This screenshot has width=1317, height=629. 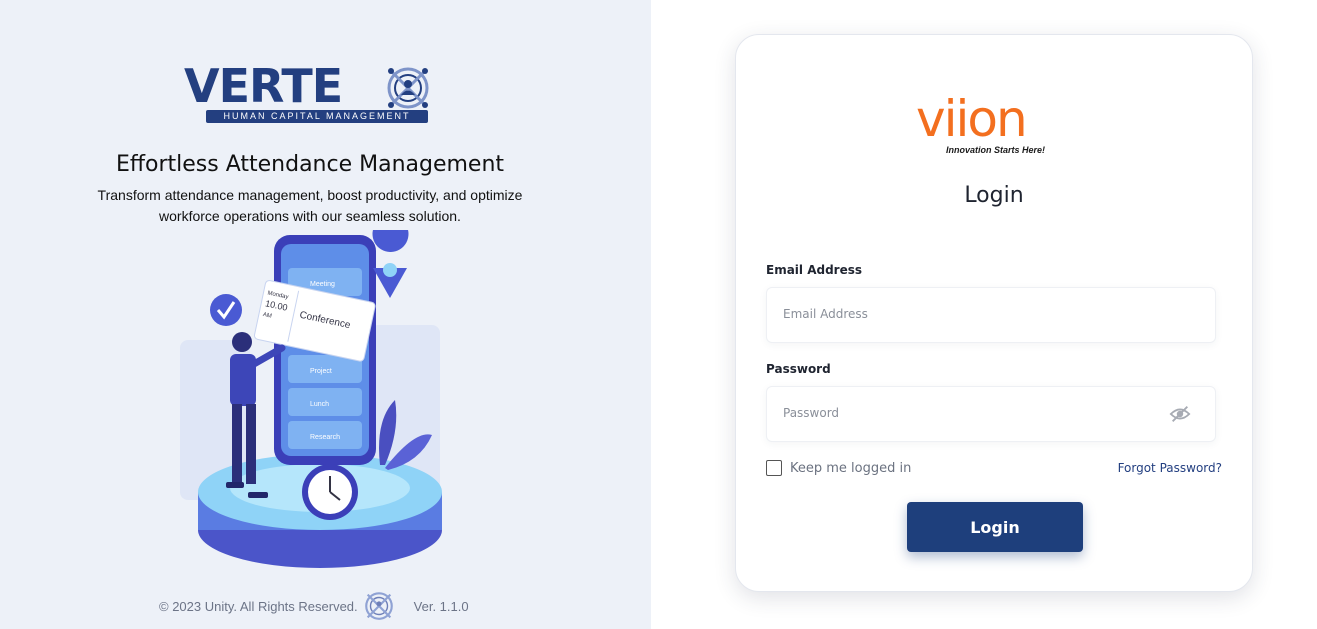 I want to click on schedule-research: Research, so click(x=325, y=437).